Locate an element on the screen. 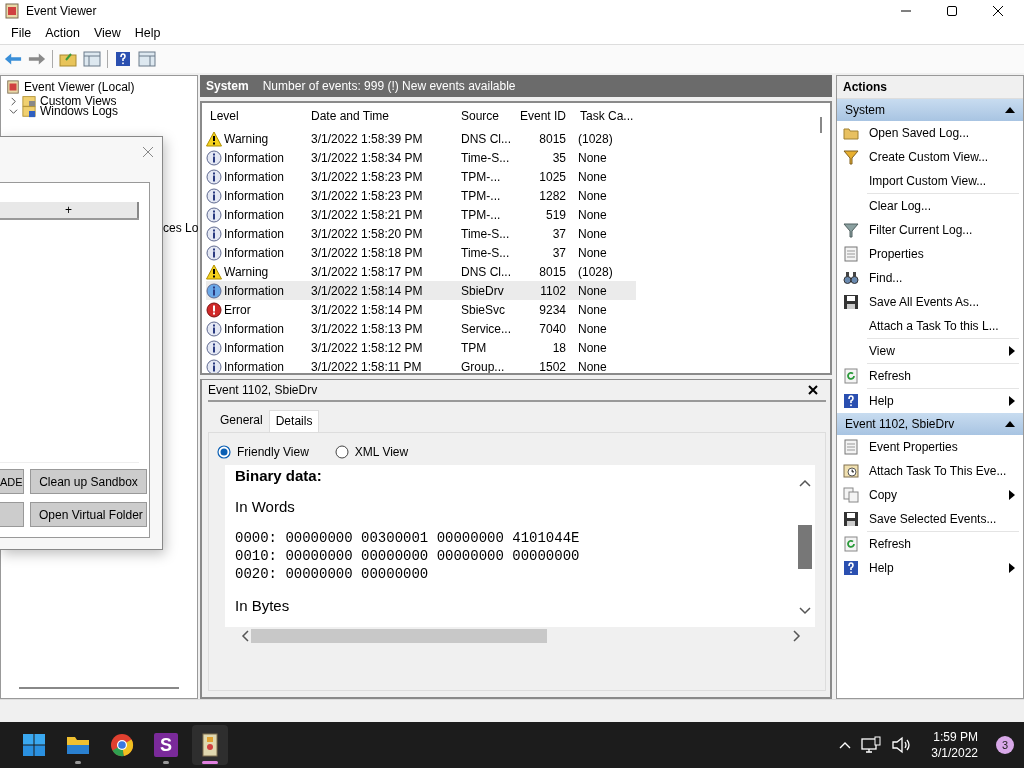  dialog-button: ADE is located at coordinates (12, 481).